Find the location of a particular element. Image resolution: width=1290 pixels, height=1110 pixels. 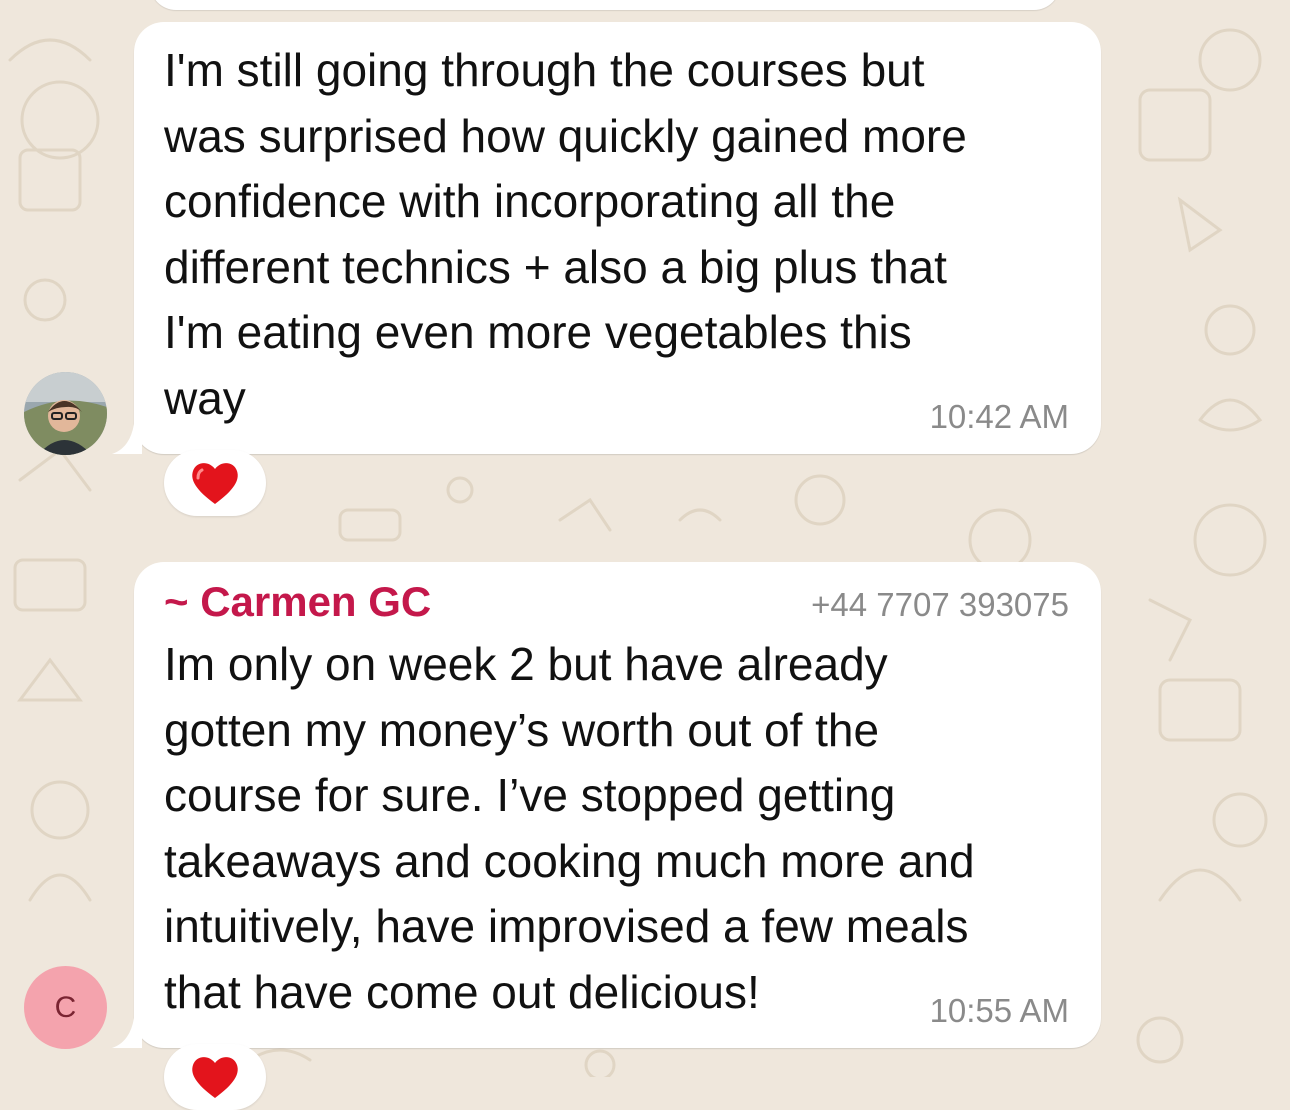

sender-phone: +44 7707 393075 is located at coordinates (940, 605).